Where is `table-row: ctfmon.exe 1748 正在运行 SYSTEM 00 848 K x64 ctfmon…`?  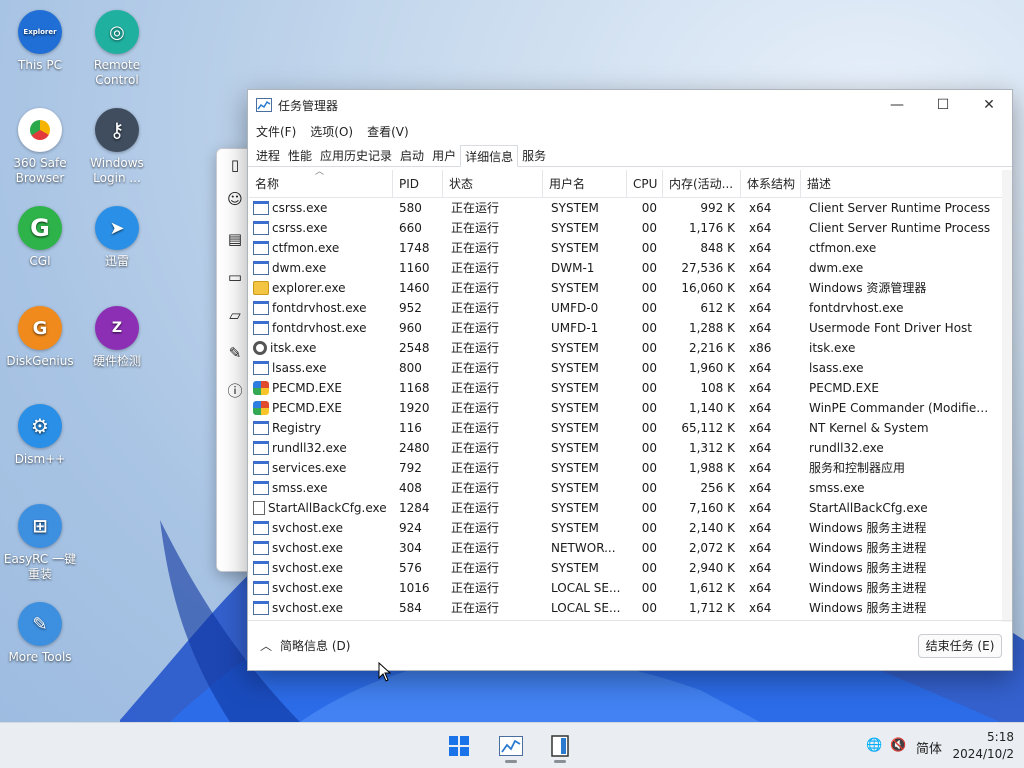
table-row: ctfmon.exe 1748 正在运行 SYSTEM 00 848 K x64 ctfmon… is located at coordinates (630, 248).